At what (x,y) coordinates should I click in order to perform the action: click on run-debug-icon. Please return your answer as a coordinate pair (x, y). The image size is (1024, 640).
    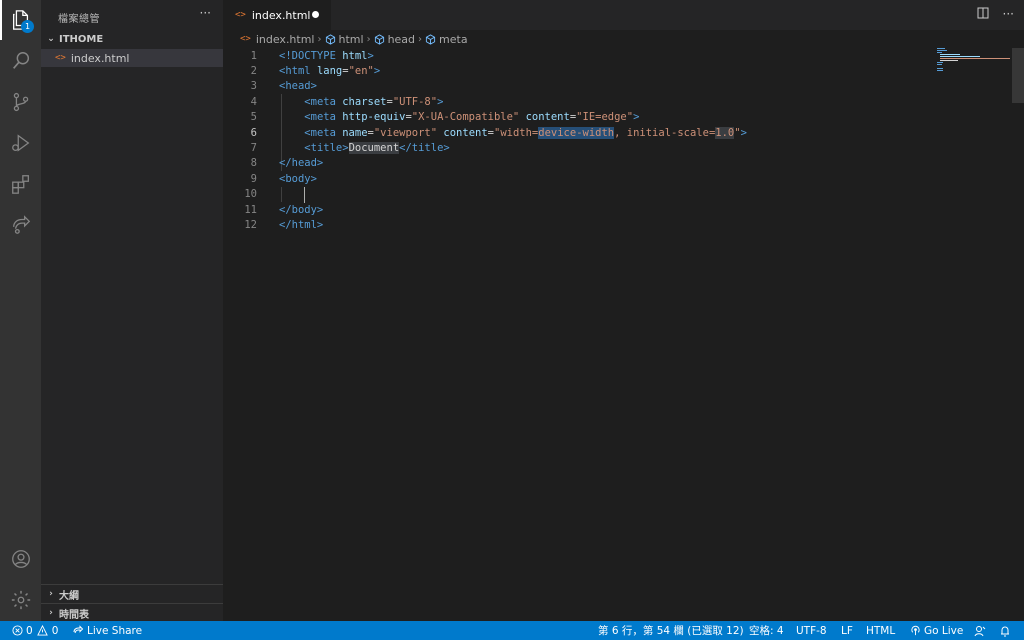
    Looking at the image, I should click on (20, 143).